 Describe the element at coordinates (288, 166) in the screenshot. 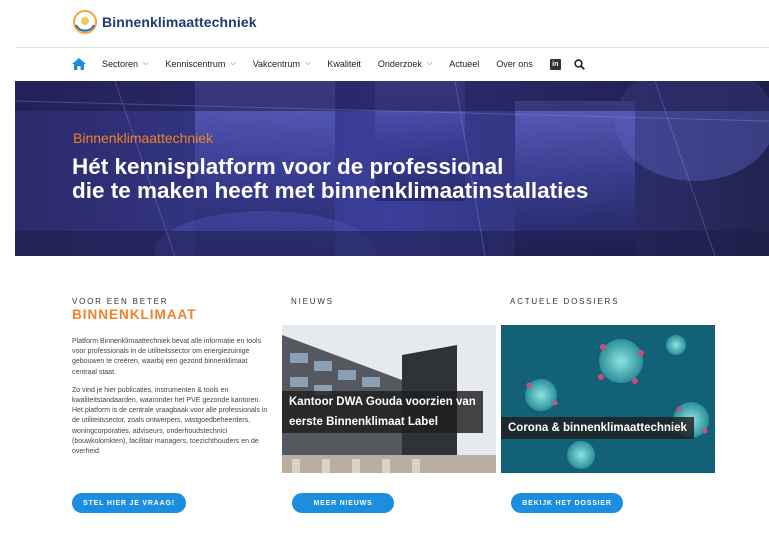

I see `hero-title-line1: Hét kennisplatform voor de professional` at that location.